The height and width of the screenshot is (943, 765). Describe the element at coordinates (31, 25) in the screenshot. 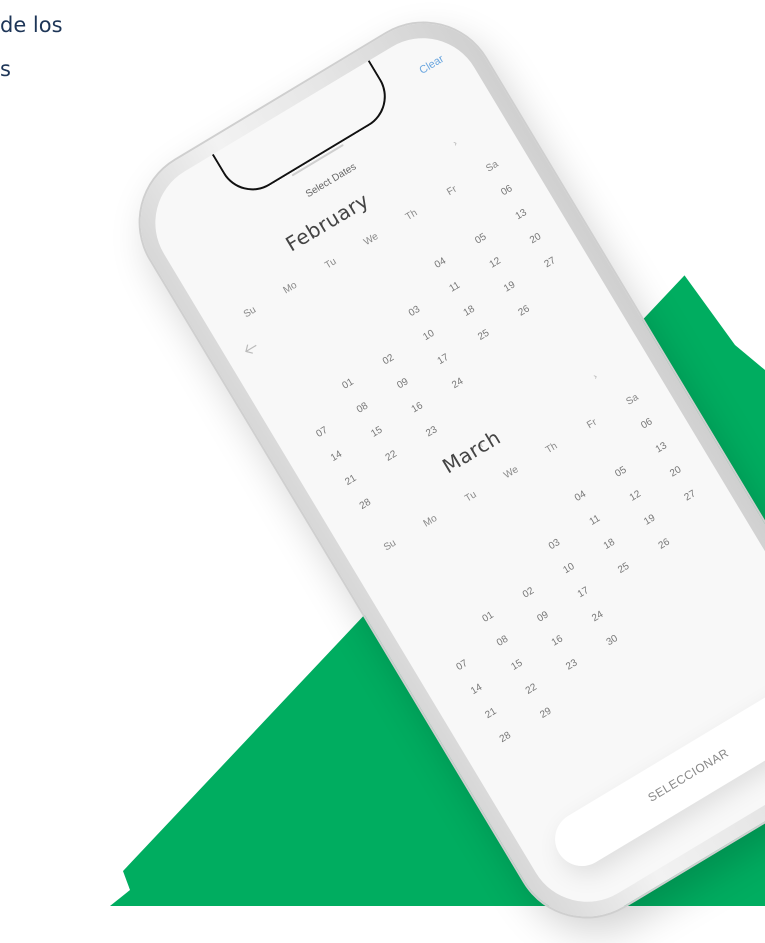

I see `heading-line-1: de los` at that location.